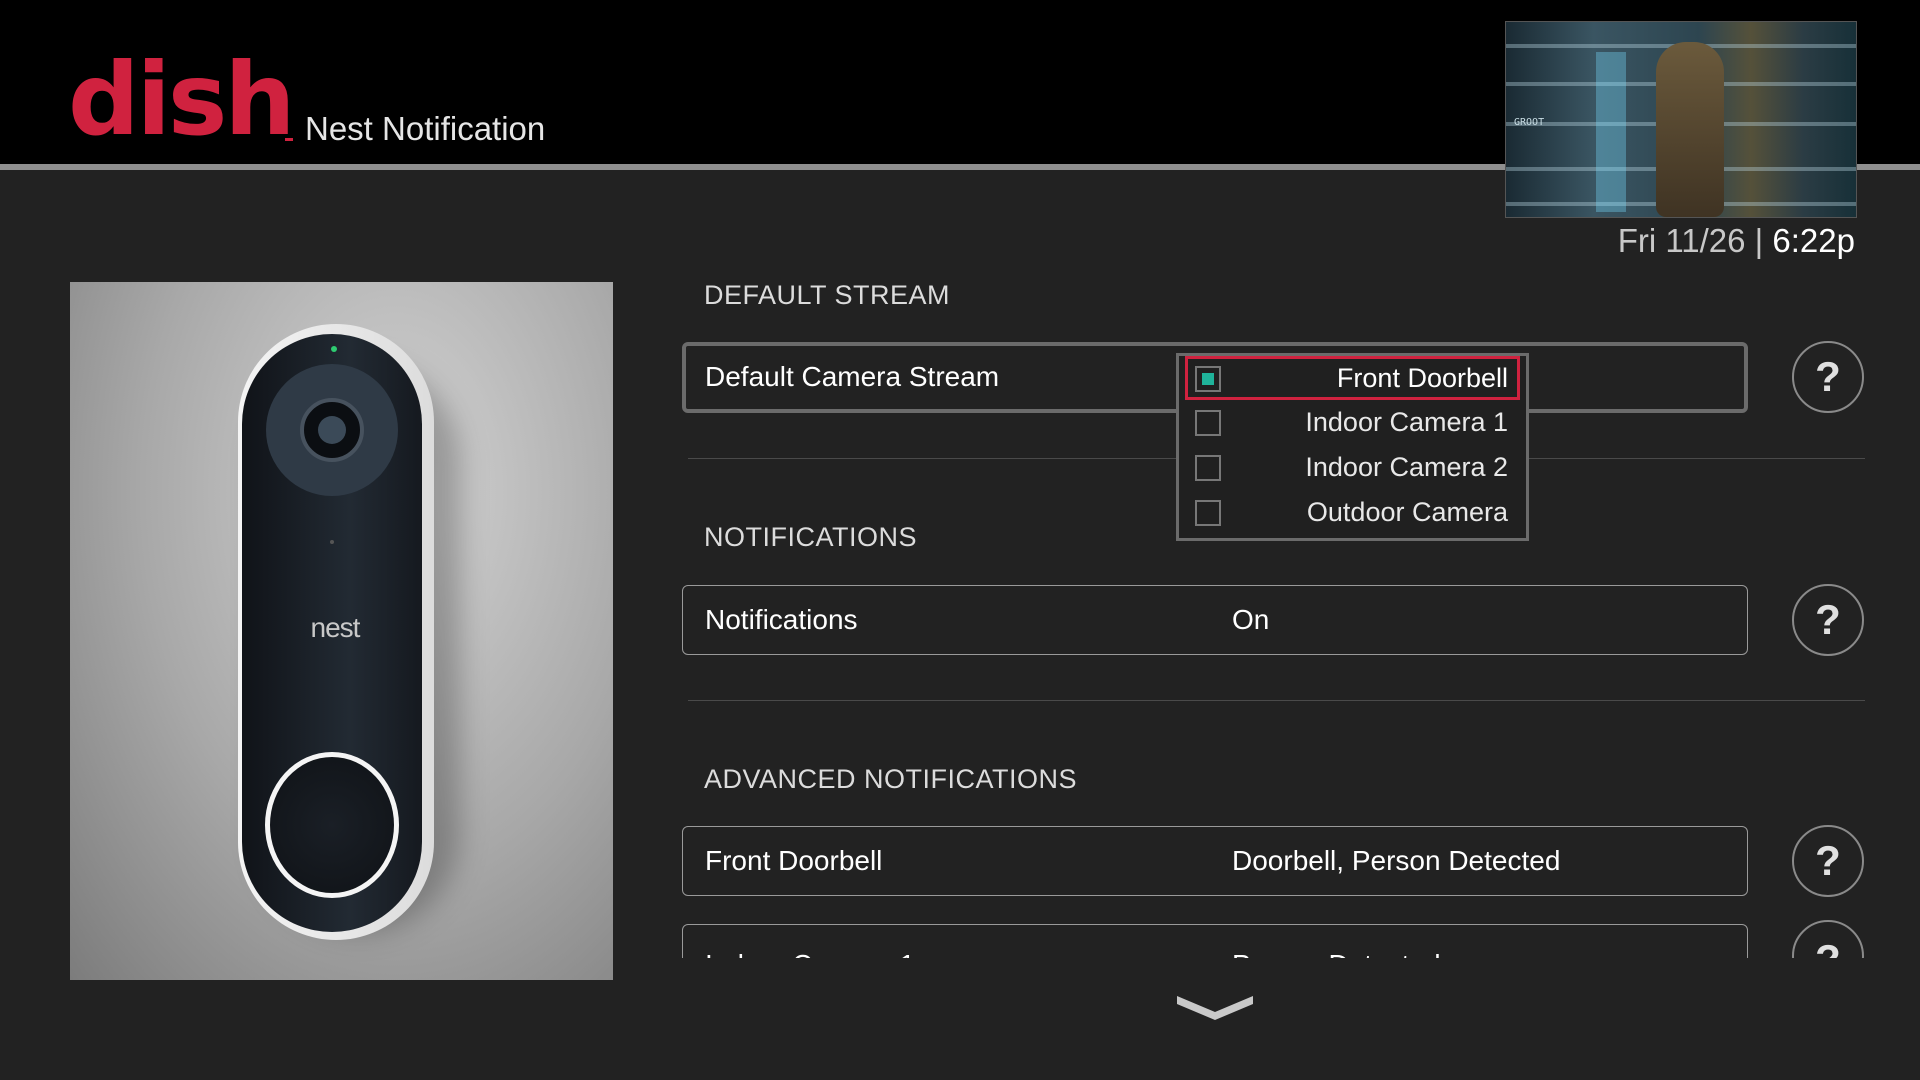 This screenshot has height=1080, width=1920. What do you see at coordinates (1251, 619) in the screenshot?
I see `row-value: On` at bounding box center [1251, 619].